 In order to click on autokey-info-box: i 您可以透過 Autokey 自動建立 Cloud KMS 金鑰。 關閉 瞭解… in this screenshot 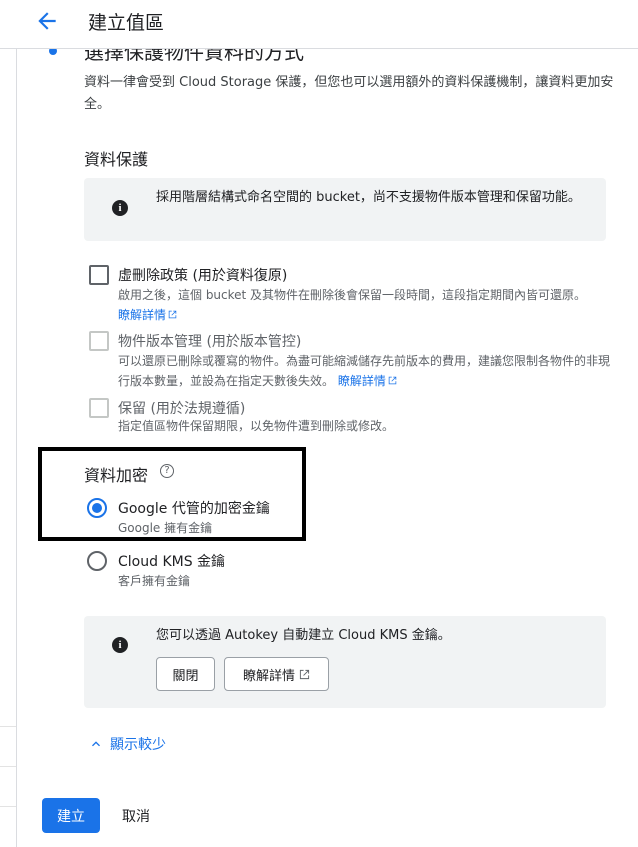, I will do `click(345, 662)`.